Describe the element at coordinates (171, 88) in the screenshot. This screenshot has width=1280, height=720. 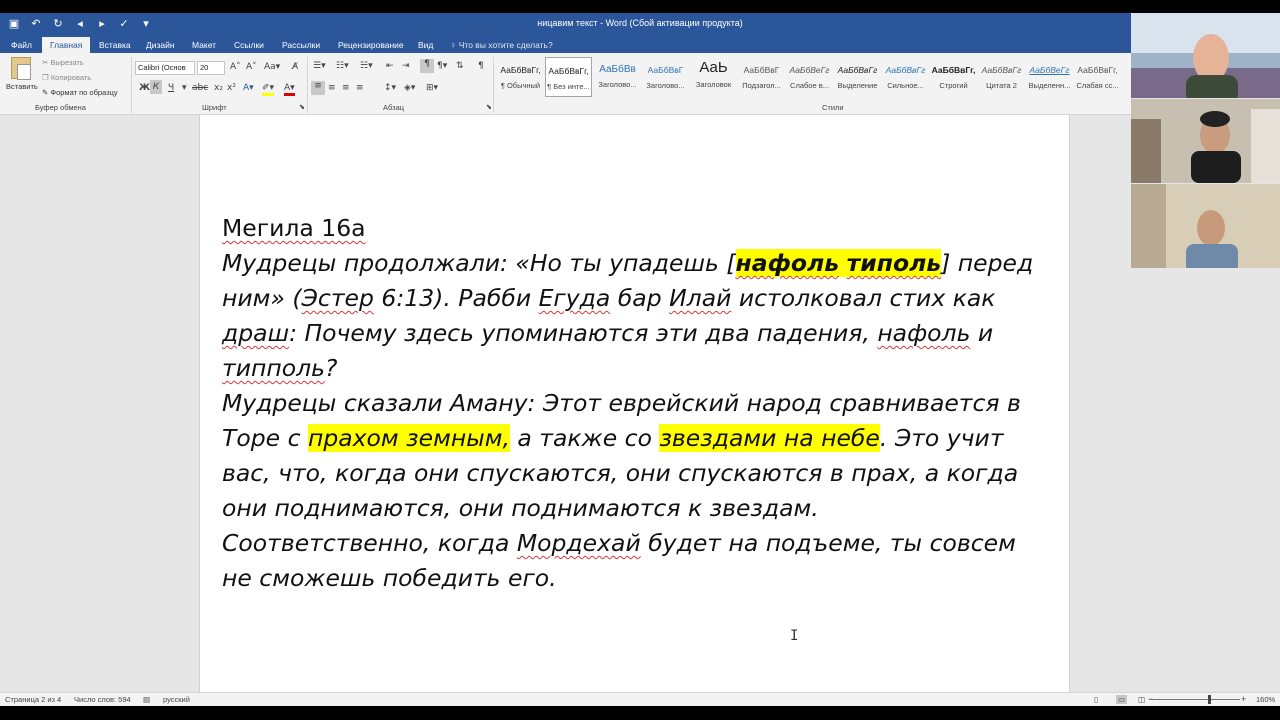
I see `underline-icon: Ч` at that location.